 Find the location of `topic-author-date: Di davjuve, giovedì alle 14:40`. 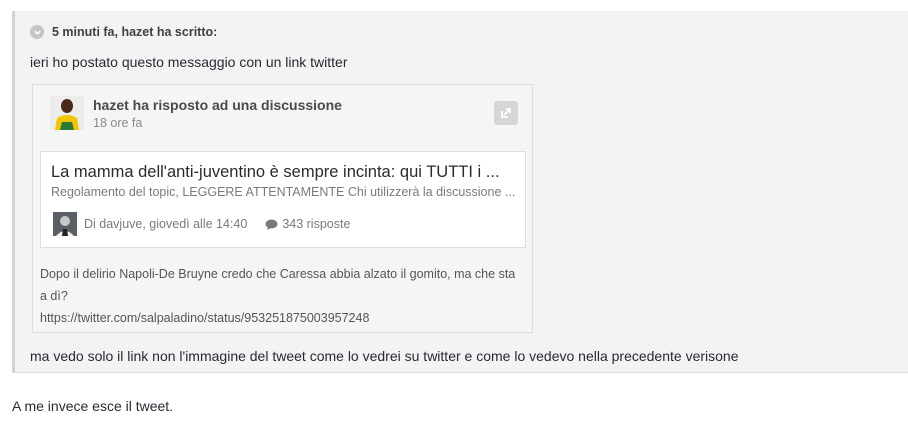

topic-author-date: Di davjuve, giovedì alle 14:40 is located at coordinates (166, 224).